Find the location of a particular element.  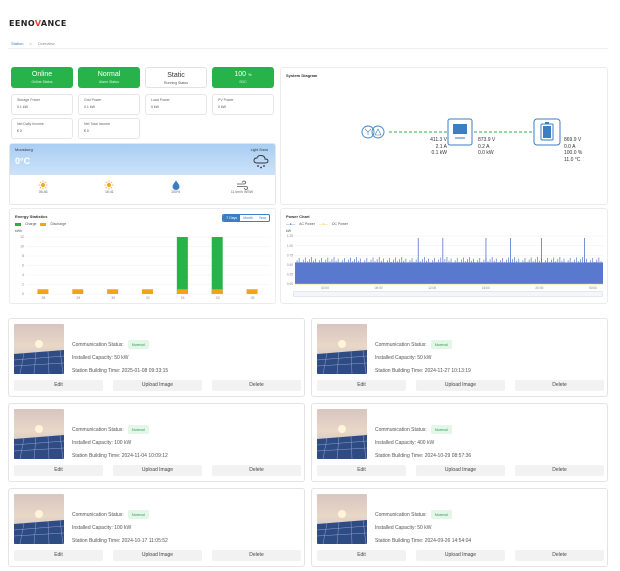

building-time-value: 2025-01-08 09:33:15 is located at coordinates (145, 371).